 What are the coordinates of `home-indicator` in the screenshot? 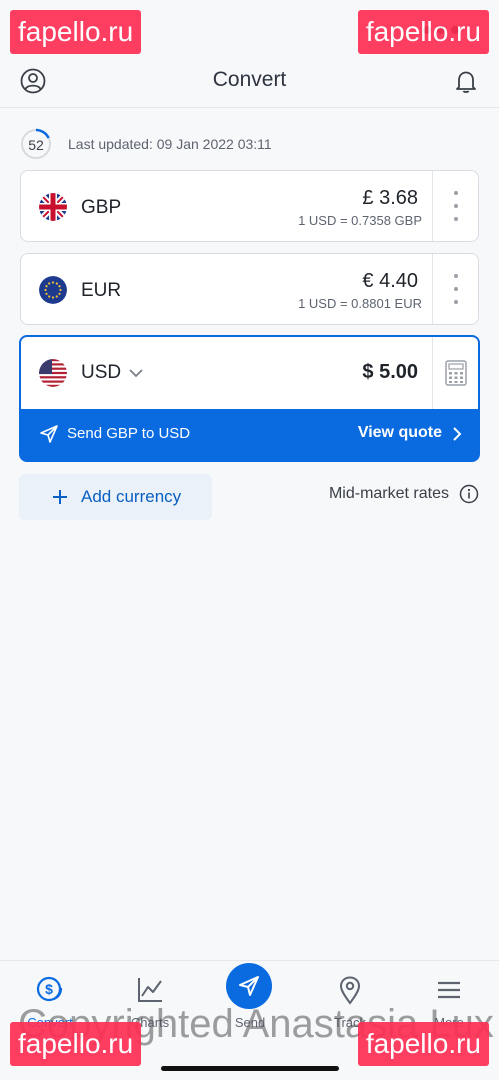 It's located at (250, 1068).